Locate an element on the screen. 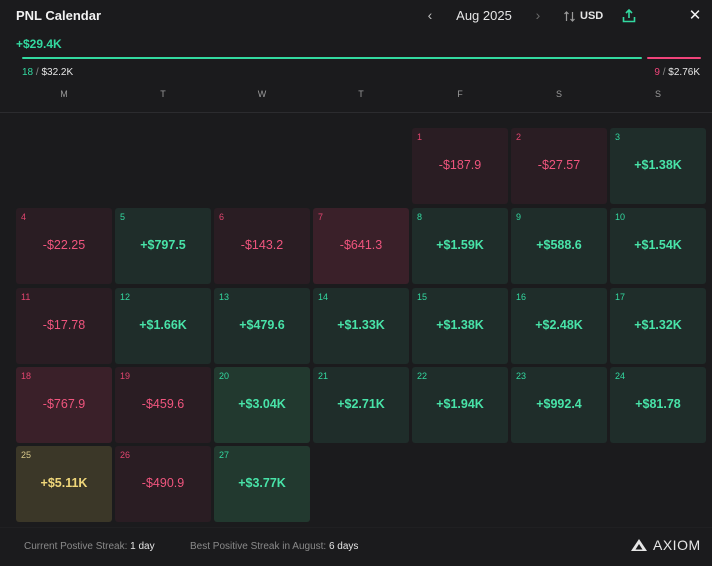 The width and height of the screenshot is (712, 566). best-streak-value: 6 days is located at coordinates (343, 546).